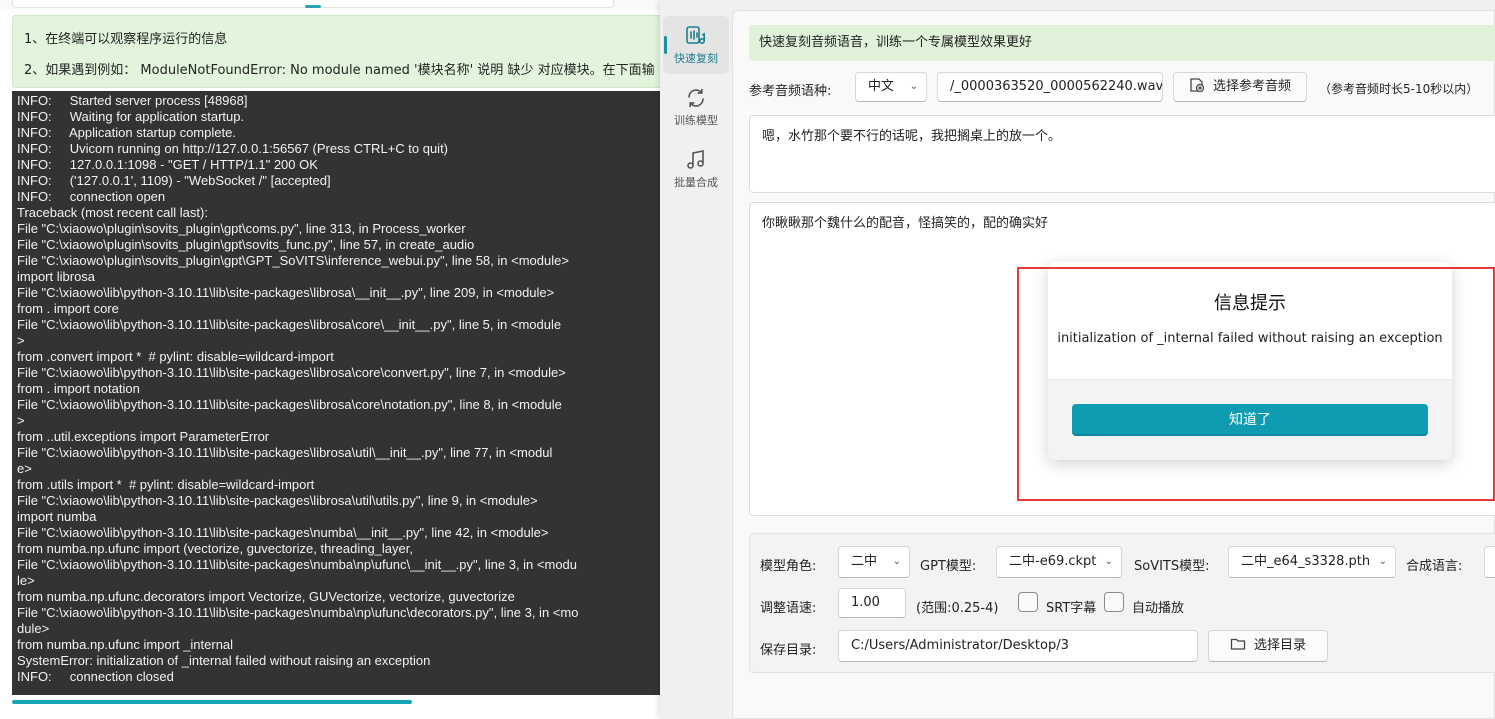 The image size is (1495, 719). What do you see at coordinates (95, 676) in the screenshot?
I see `terminal-line: INFO: connection closed` at bounding box center [95, 676].